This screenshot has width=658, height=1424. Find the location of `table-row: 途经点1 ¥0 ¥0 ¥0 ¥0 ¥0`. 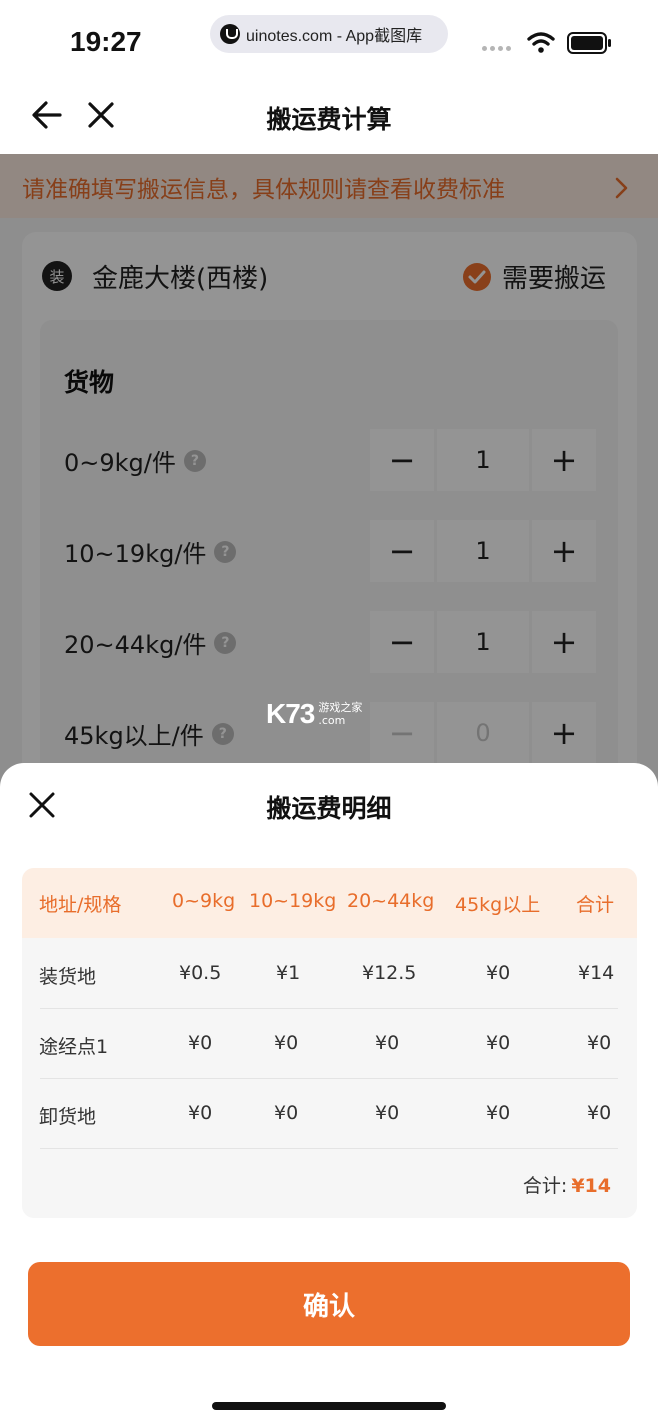

table-row: 途经点1 ¥0 ¥0 ¥0 ¥0 ¥0 is located at coordinates (329, 1043).